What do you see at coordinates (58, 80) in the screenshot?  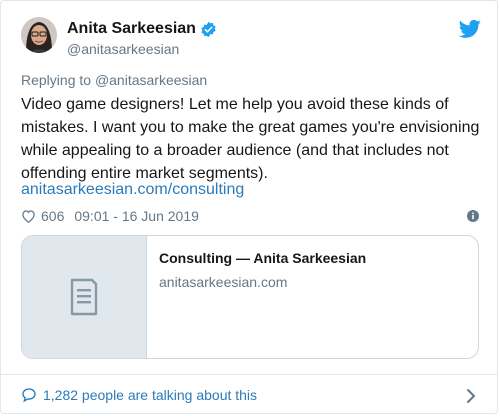 I see `replying-to-prefix: Replying to` at bounding box center [58, 80].